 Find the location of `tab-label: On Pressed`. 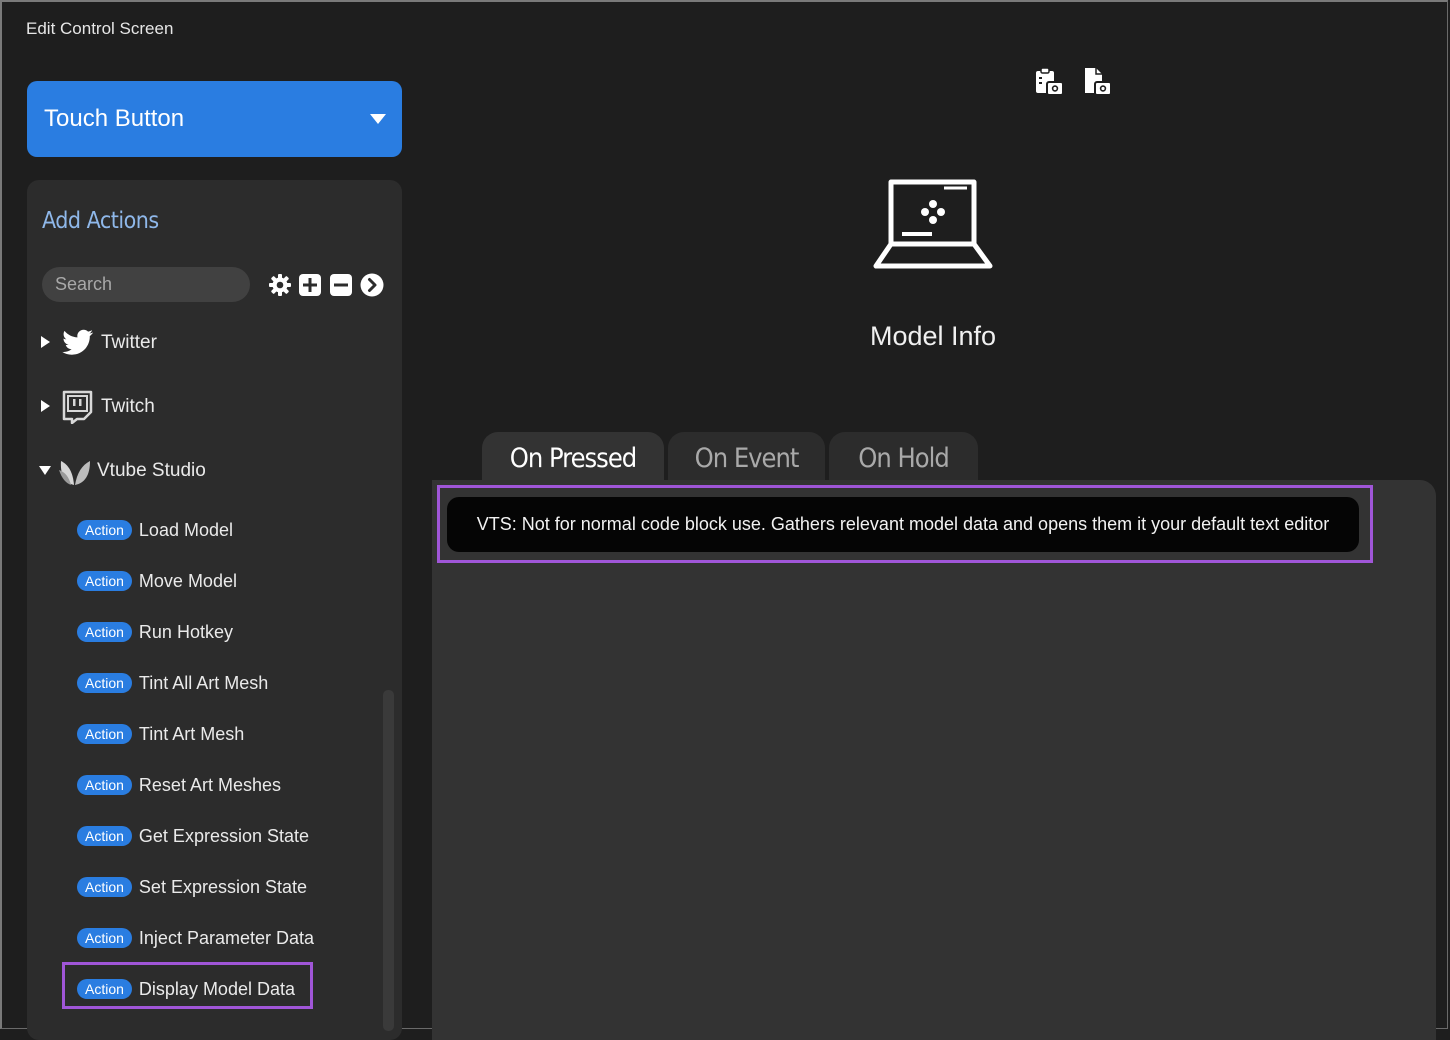

tab-label: On Pressed is located at coordinates (573, 458).